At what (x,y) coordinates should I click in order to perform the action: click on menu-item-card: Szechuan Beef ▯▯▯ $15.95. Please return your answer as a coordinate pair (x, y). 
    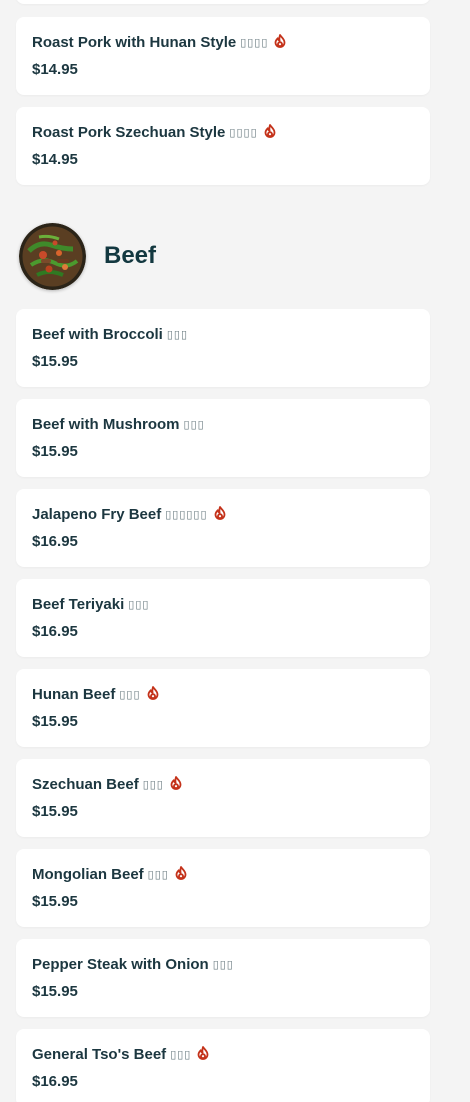
    Looking at the image, I should click on (223, 798).